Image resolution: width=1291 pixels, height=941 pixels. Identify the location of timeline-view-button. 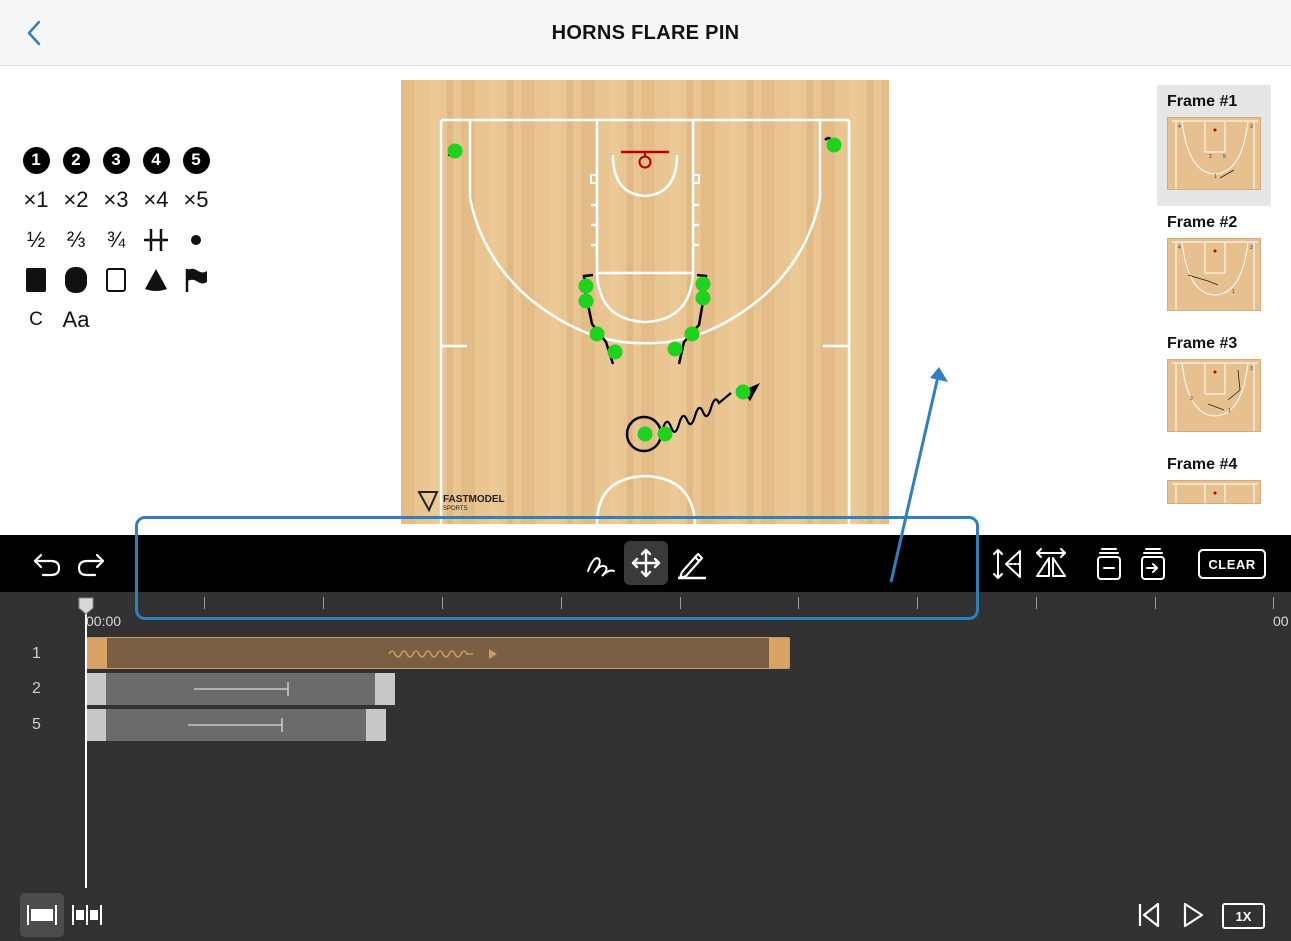
(42, 915).